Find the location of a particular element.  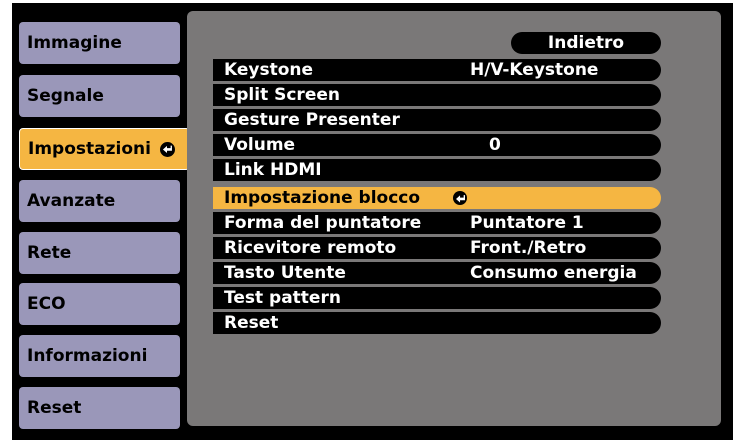

menu-item-volume: Volume 0 is located at coordinates (437, 145).